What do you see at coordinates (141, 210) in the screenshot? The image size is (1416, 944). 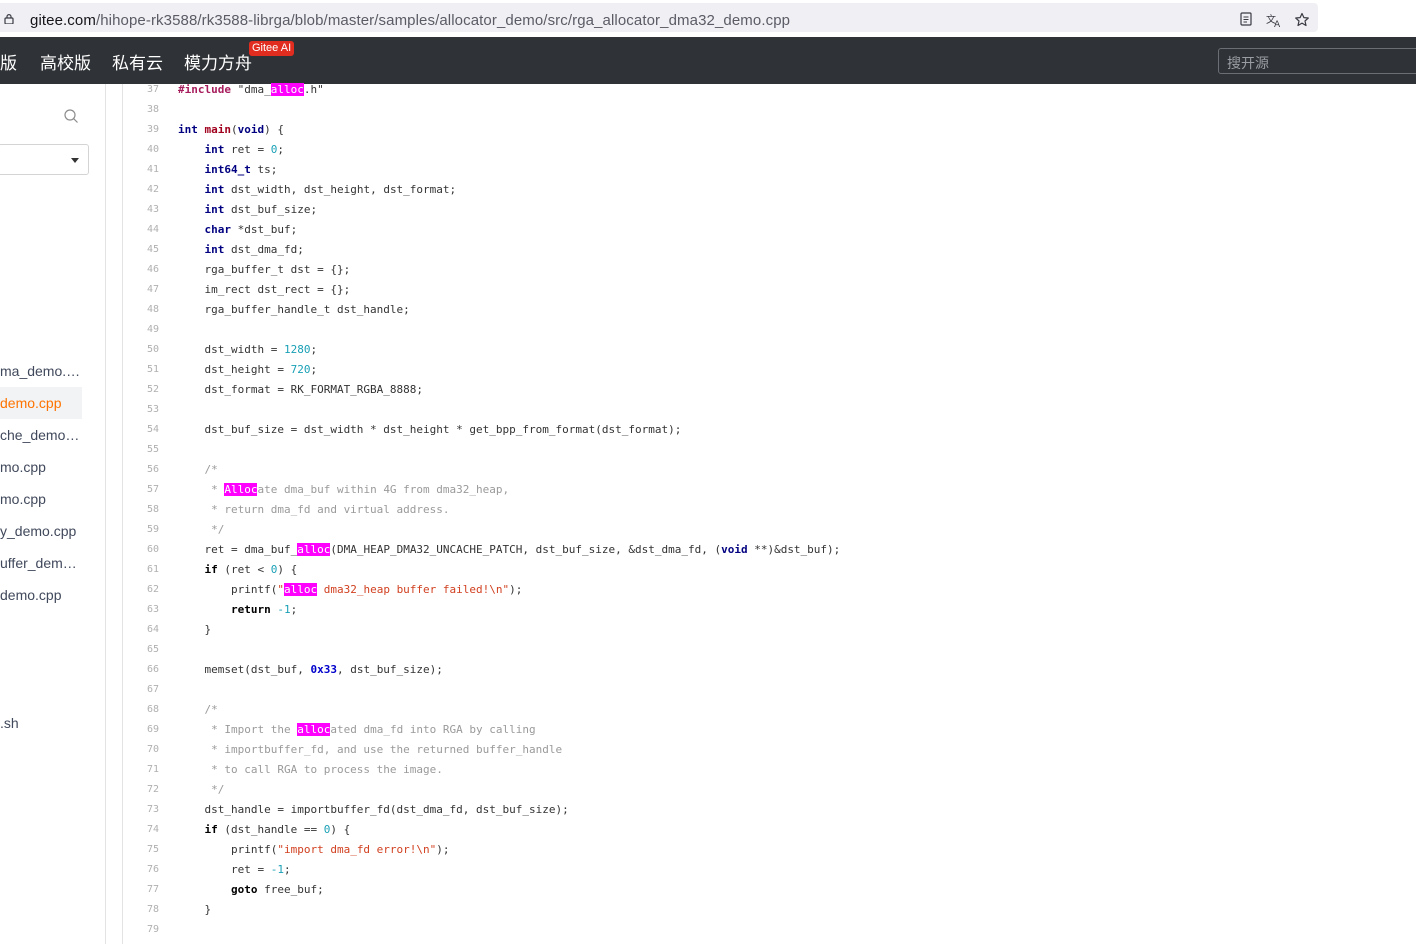 I see `line-number: 43` at bounding box center [141, 210].